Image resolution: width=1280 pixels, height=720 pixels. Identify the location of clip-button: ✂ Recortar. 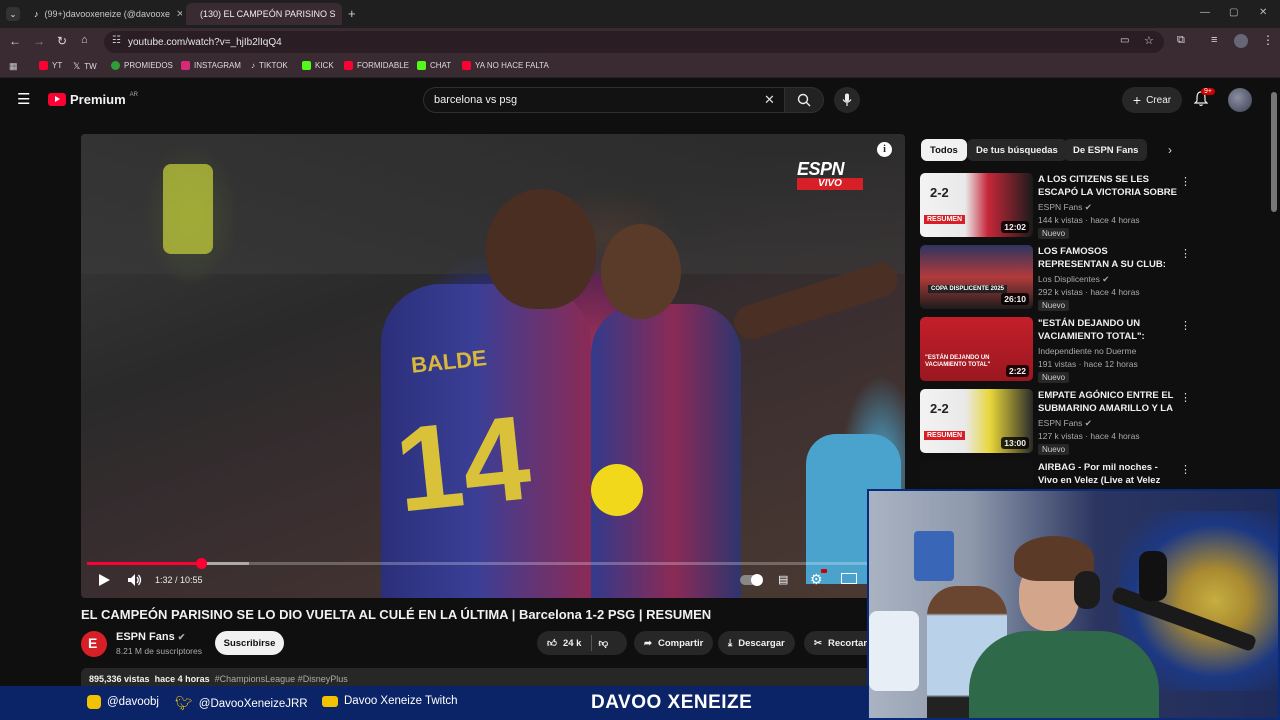
(836, 643).